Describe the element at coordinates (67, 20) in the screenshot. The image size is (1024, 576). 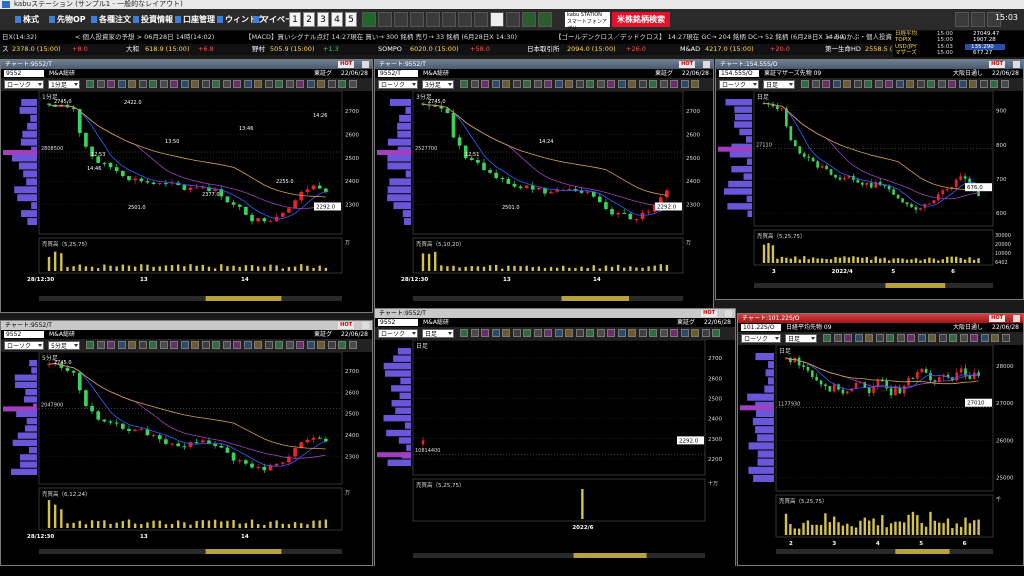
I see `menu-futures-op: 先物OP` at that location.